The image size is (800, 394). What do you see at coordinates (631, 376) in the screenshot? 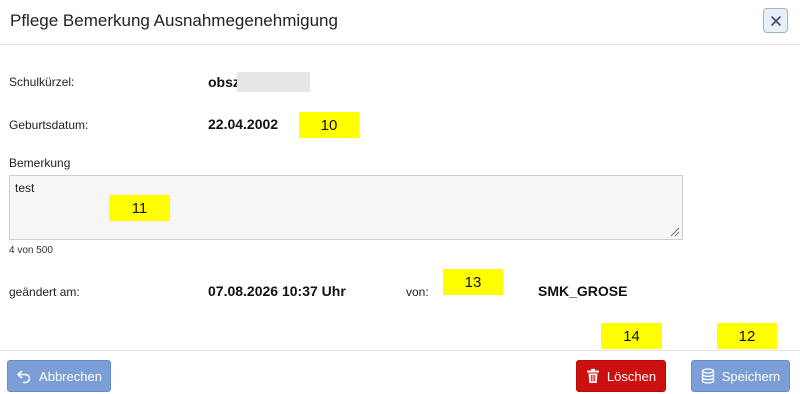
I see `delete-button-label: Löschen` at bounding box center [631, 376].